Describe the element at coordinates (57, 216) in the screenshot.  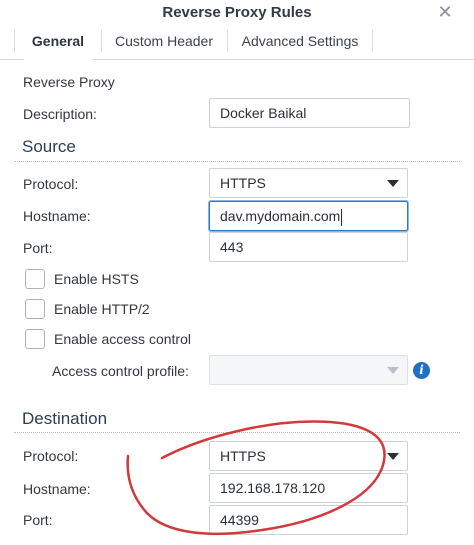
I see `source-hostname-label: Hostname:` at that location.